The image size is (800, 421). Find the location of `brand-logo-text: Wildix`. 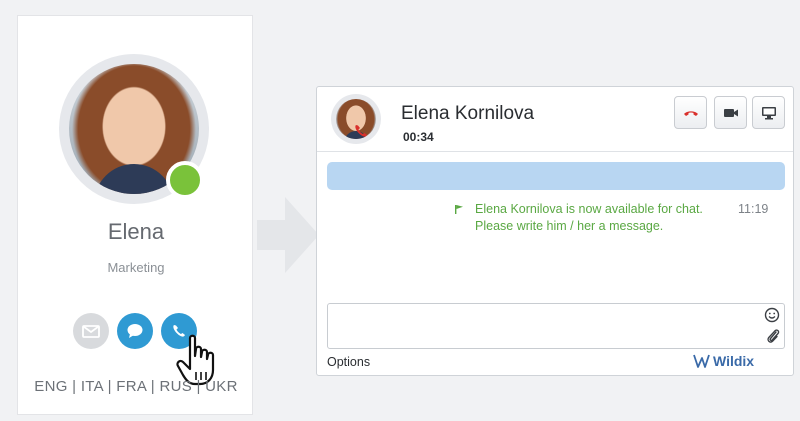

brand-logo-text: Wildix is located at coordinates (734, 361).